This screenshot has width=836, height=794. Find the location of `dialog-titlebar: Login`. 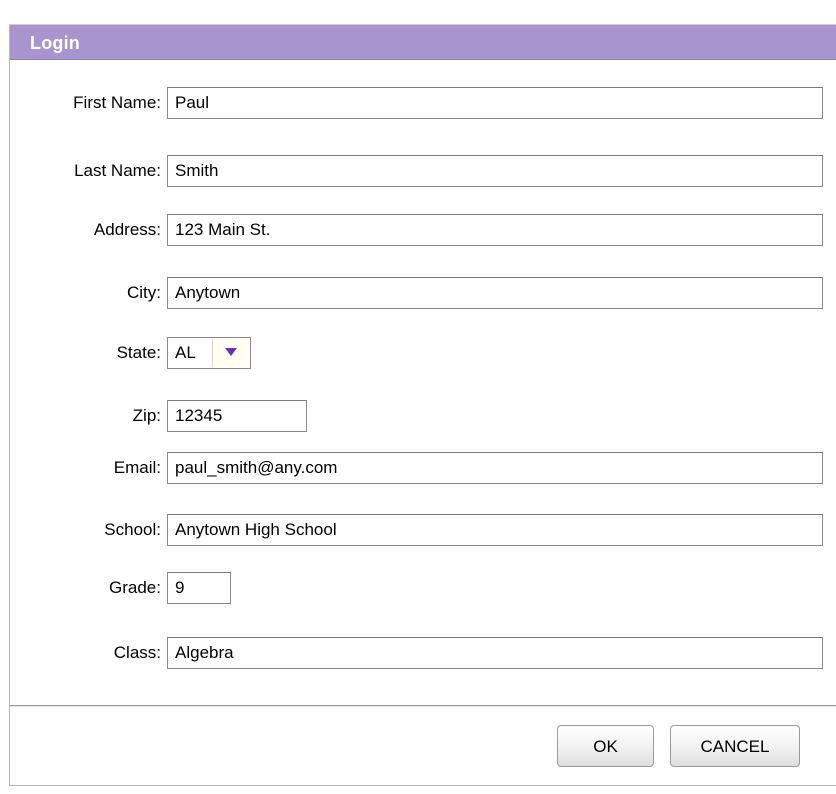

dialog-titlebar: Login is located at coordinates (423, 42).